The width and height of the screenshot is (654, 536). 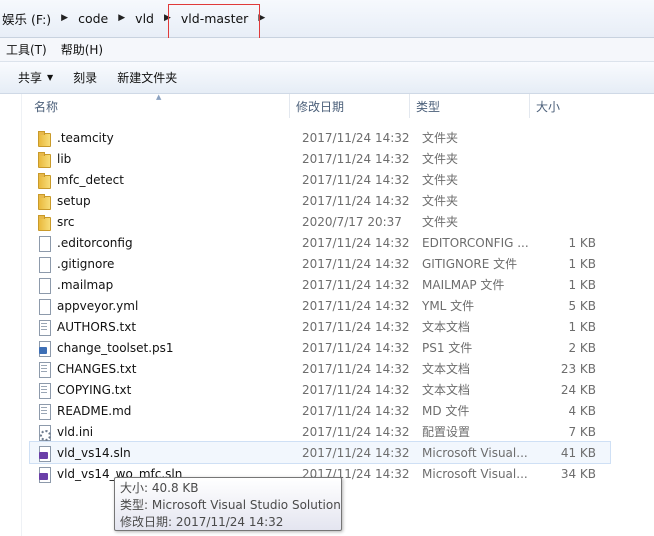 What do you see at coordinates (93, 18) in the screenshot?
I see `breadcrumb-code: code` at bounding box center [93, 18].